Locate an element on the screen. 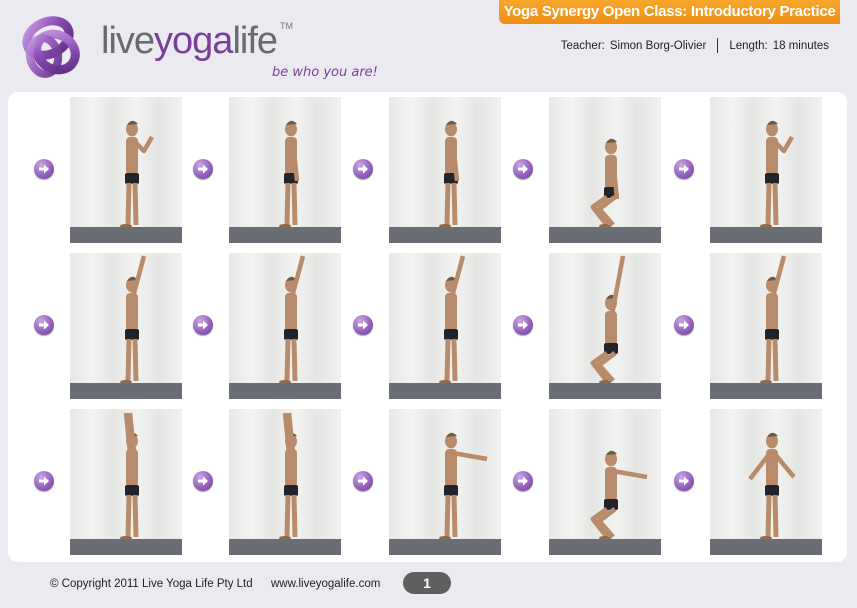 The height and width of the screenshot is (608, 857). brand-live: live is located at coordinates (128, 41).